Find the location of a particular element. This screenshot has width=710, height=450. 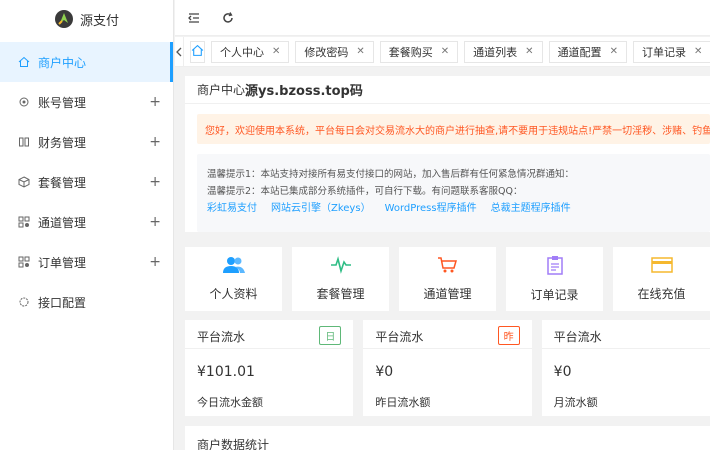

sidebar-item-merchant-center: 商户中心 is located at coordinates (86, 62).